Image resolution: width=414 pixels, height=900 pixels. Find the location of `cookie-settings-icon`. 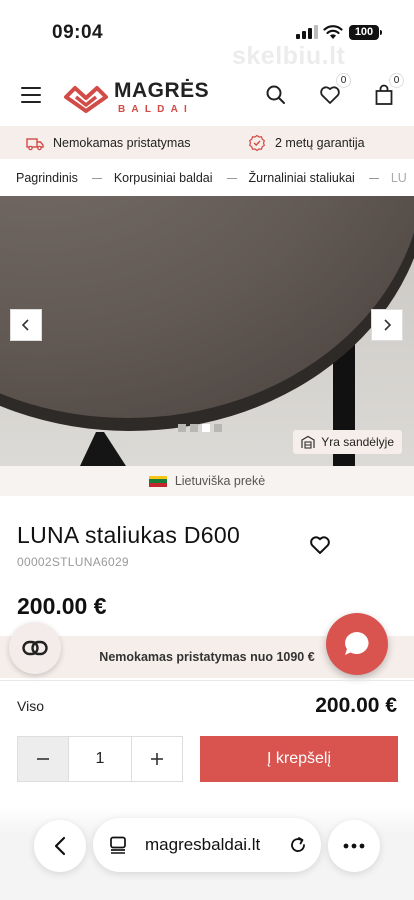

cookie-settings-icon is located at coordinates (35, 648).